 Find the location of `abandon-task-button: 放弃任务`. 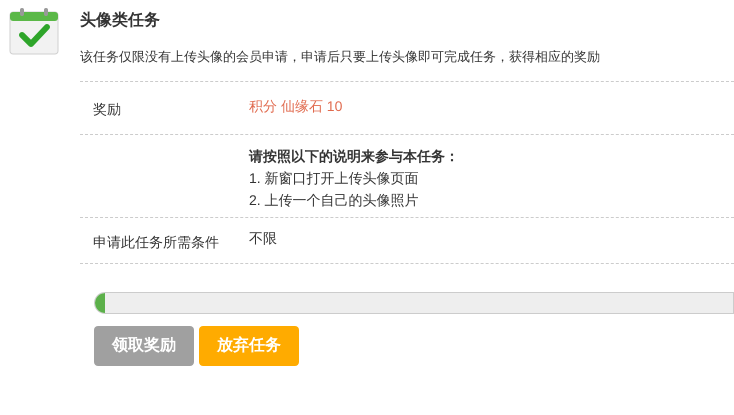

abandon-task-button: 放弃任务 is located at coordinates (249, 346).